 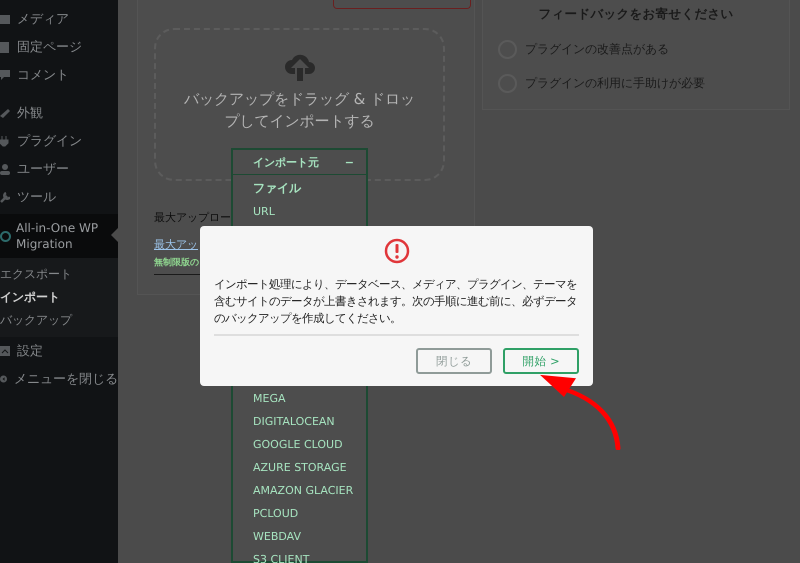 What do you see at coordinates (299, 110) in the screenshot?
I see `dropzone-text: バックアップをドラッグ & ドロップしてインポートする` at bounding box center [299, 110].